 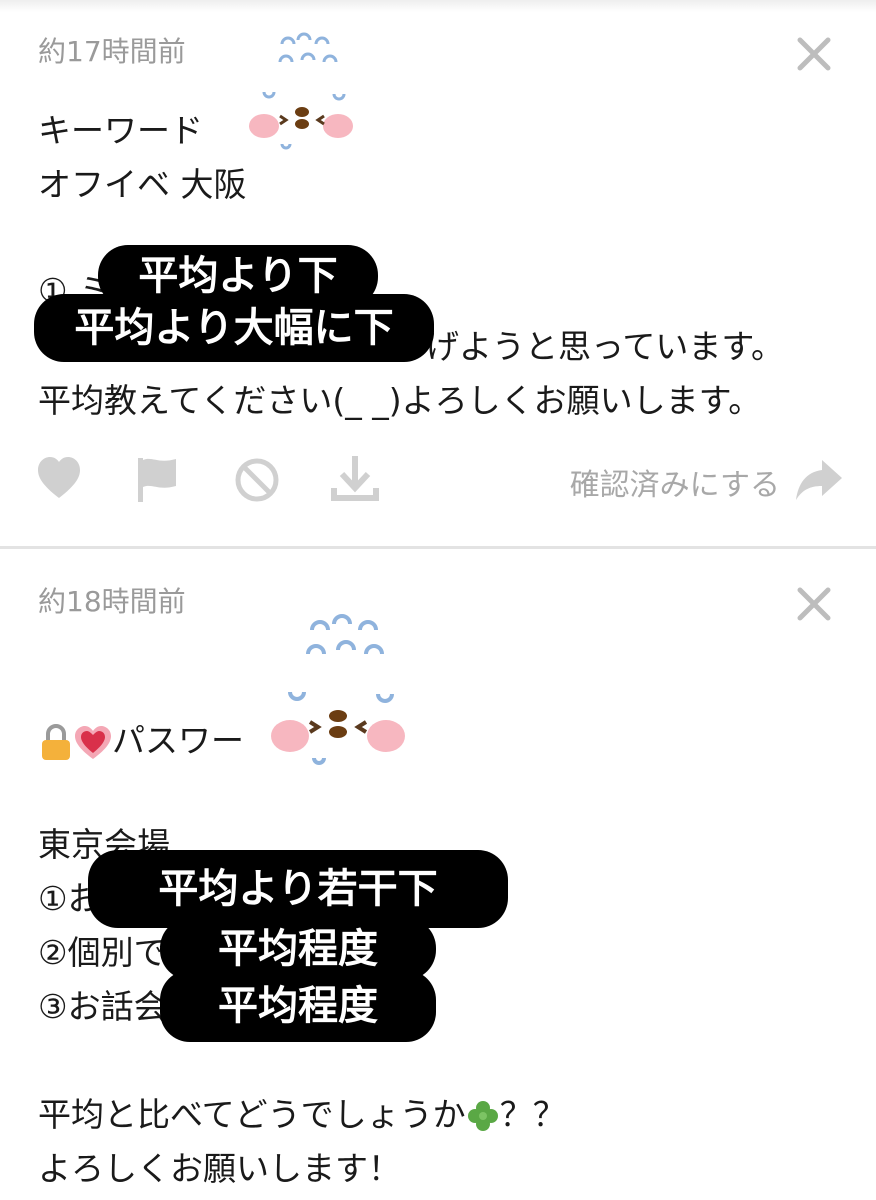 What do you see at coordinates (120, 130) in the screenshot?
I see `body-line: キーワード` at bounding box center [120, 130].